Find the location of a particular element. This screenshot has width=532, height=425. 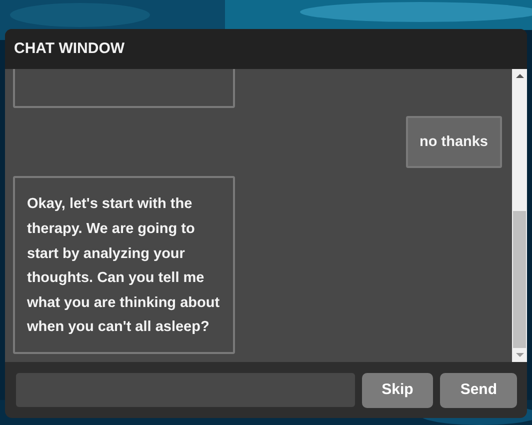

message-input is located at coordinates (185, 390).